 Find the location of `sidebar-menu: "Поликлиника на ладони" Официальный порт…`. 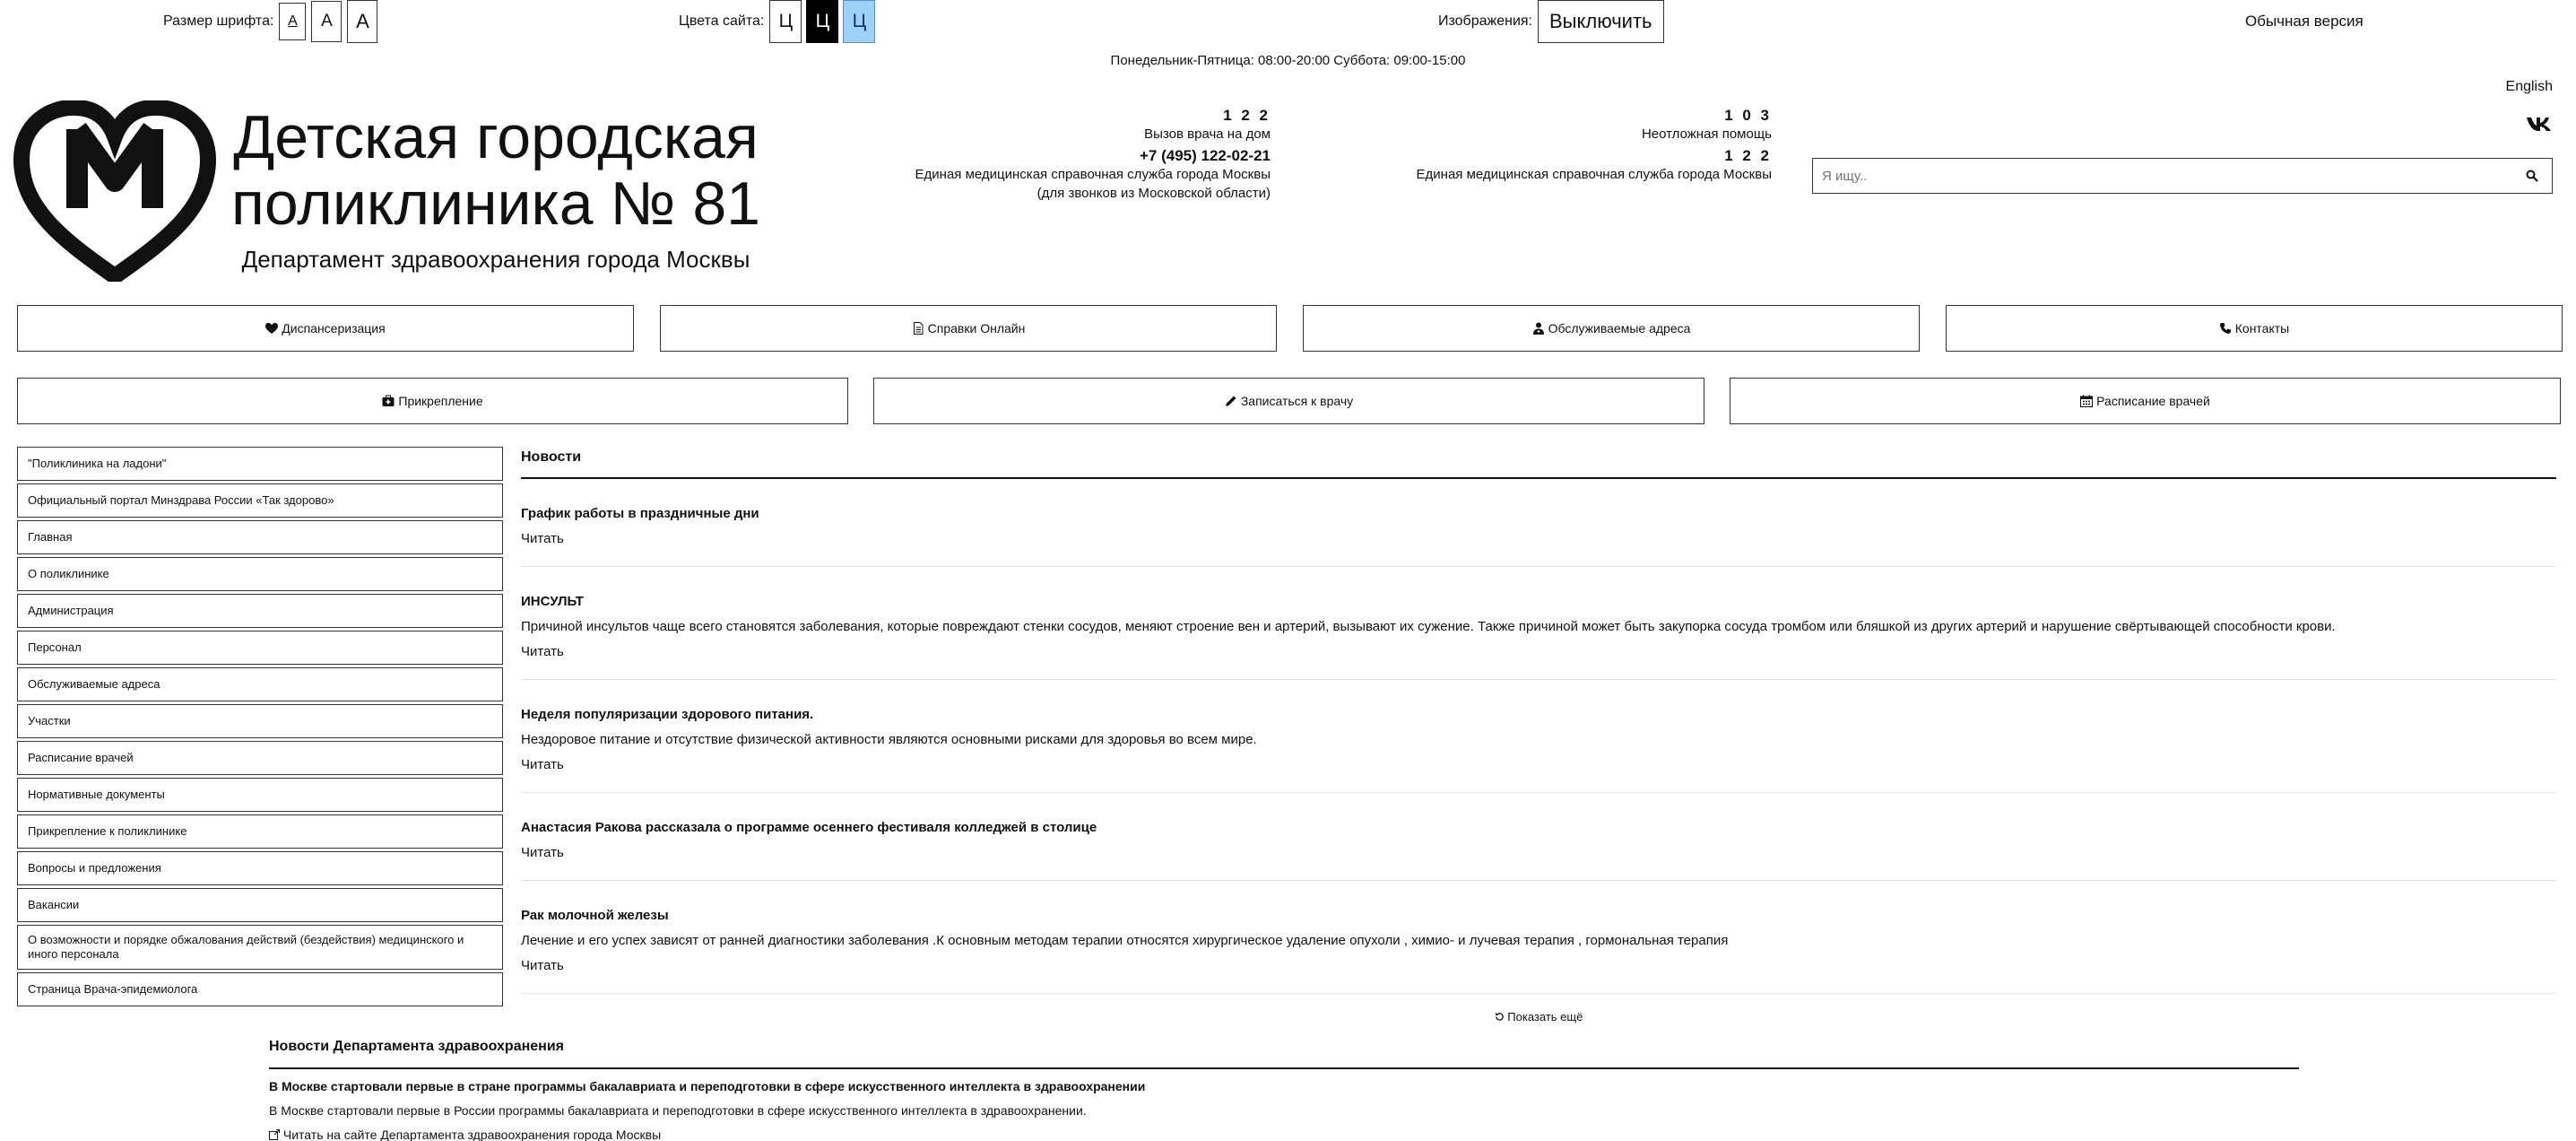

sidebar-menu: "Поликлиника на ладони" Официальный порт… is located at coordinates (260, 728).